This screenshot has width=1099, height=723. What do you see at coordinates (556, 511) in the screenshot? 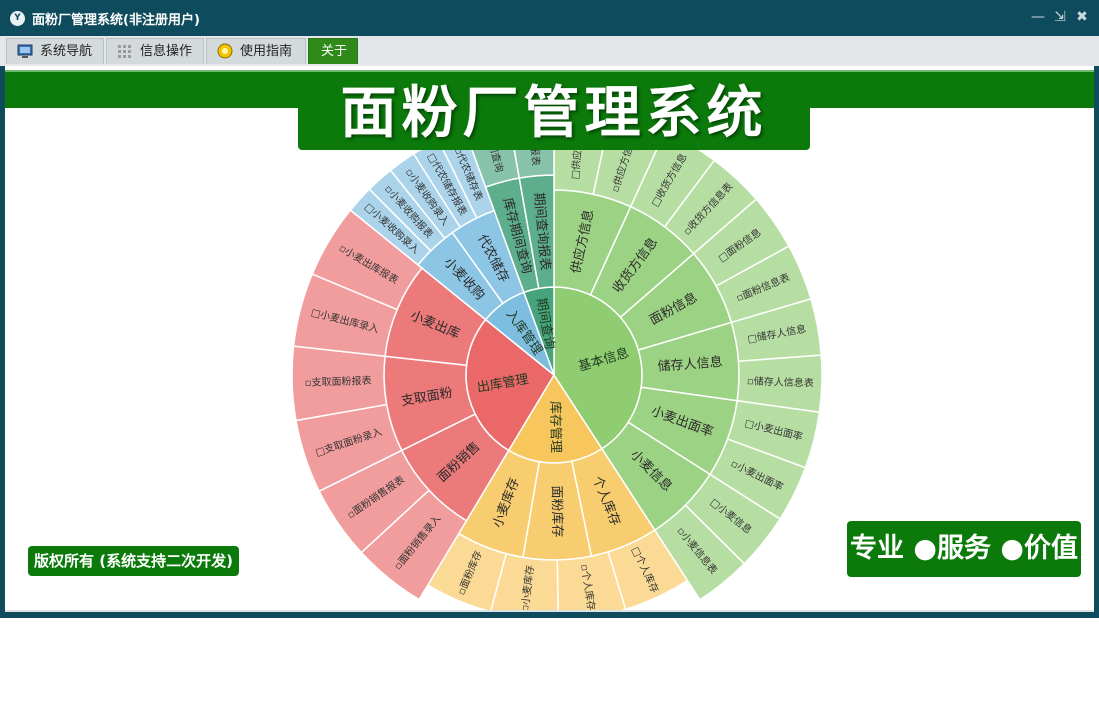
I see `menu-item-label: 面粉库存` at bounding box center [556, 511].